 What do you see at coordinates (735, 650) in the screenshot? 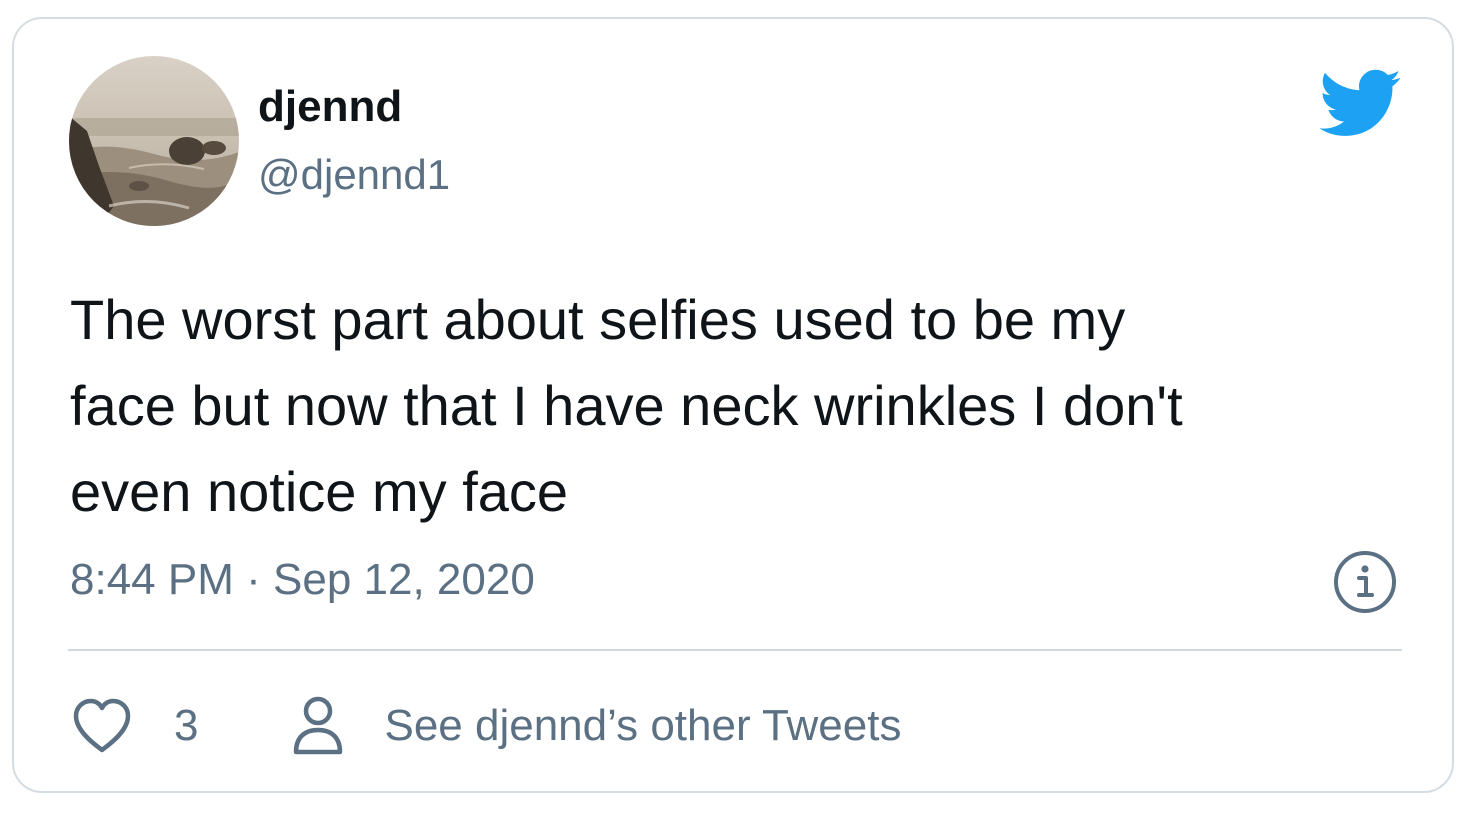
I see `divider` at bounding box center [735, 650].